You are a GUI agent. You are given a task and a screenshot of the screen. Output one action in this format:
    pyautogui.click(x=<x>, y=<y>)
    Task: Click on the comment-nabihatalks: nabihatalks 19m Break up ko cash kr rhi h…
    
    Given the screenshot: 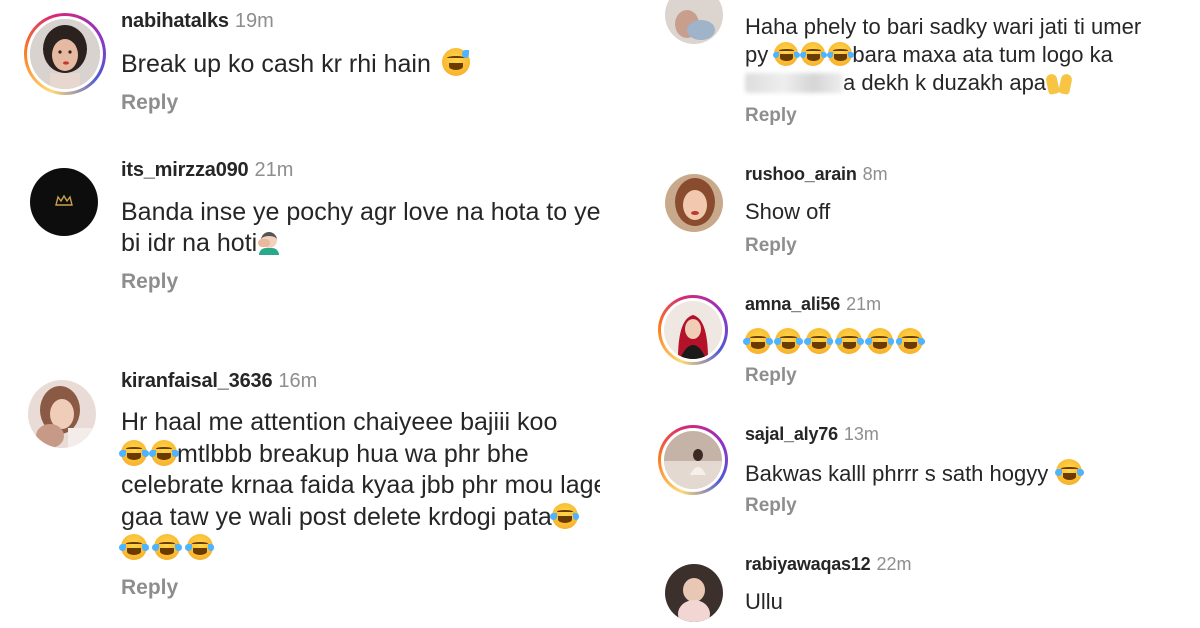 What is the action you would take?
    pyautogui.click(x=300, y=65)
    